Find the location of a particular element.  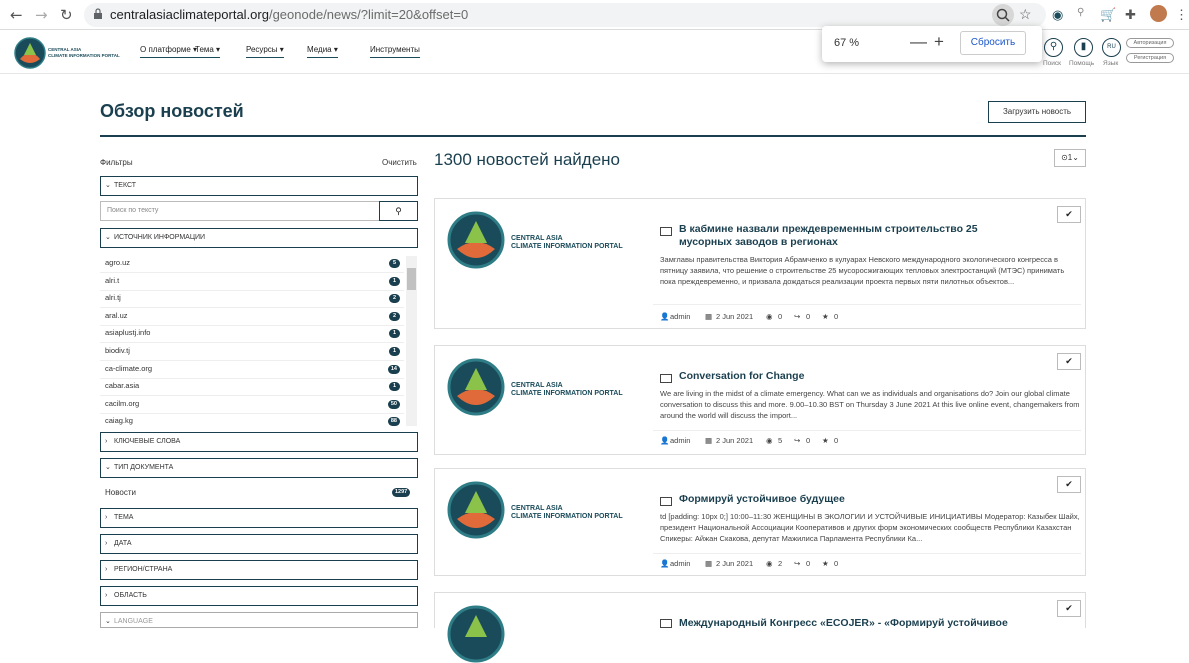

help-label: Помощь is located at coordinates (1082, 63).